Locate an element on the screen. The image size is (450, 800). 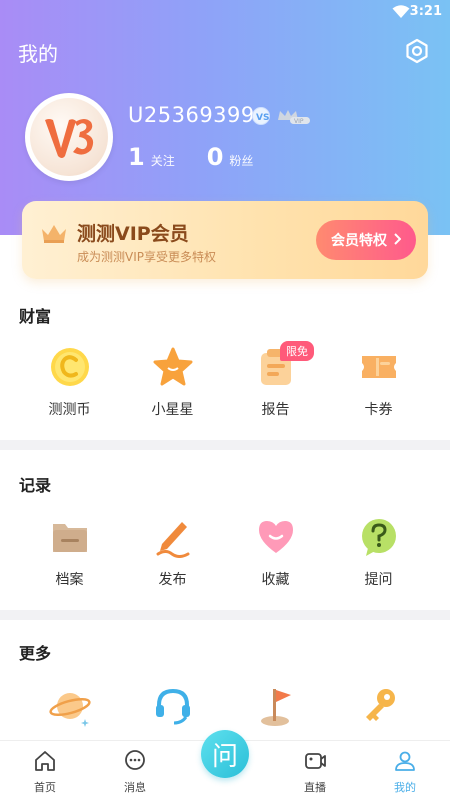
nav-item-live: 直播 is located at coordinates (315, 770).